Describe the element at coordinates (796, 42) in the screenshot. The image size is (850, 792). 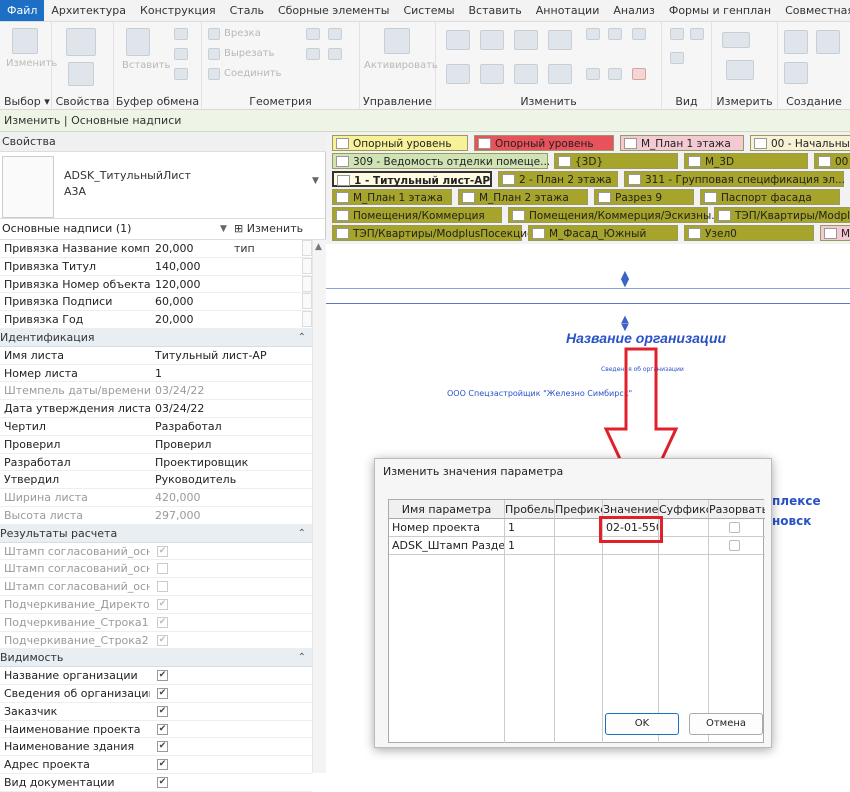
I see `create-part-icon` at that location.